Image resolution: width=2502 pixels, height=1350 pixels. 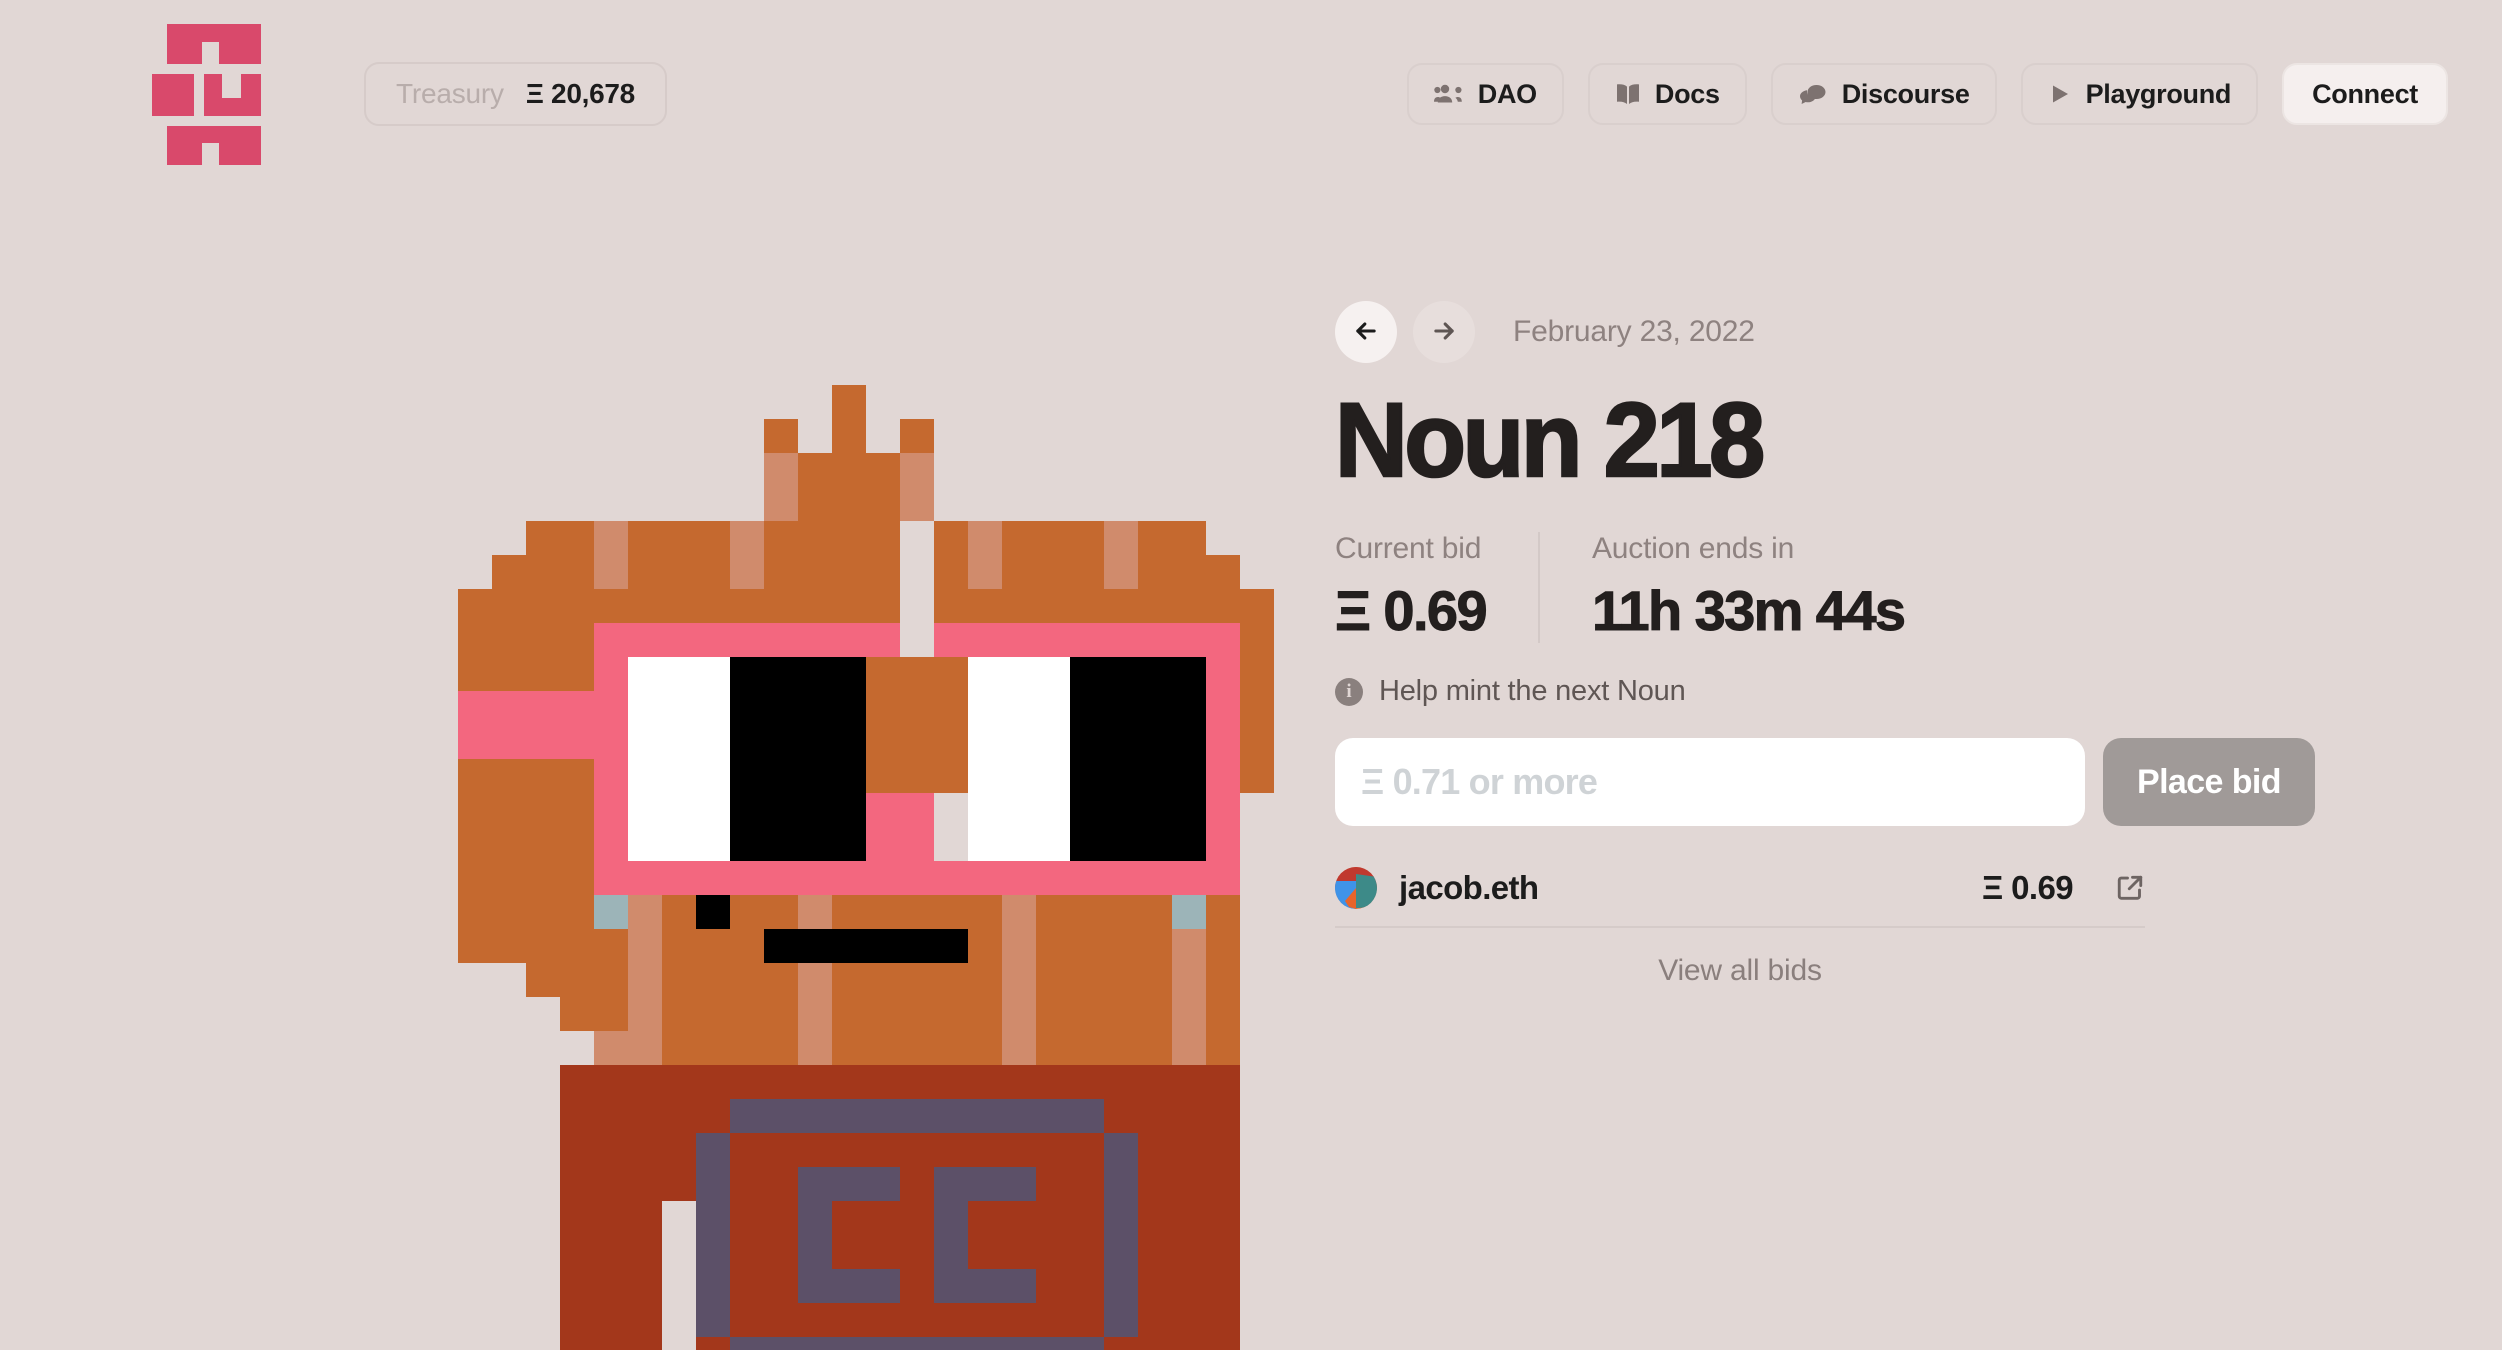 I want to click on nav-button-discourse: Discourse, so click(x=1883, y=94).